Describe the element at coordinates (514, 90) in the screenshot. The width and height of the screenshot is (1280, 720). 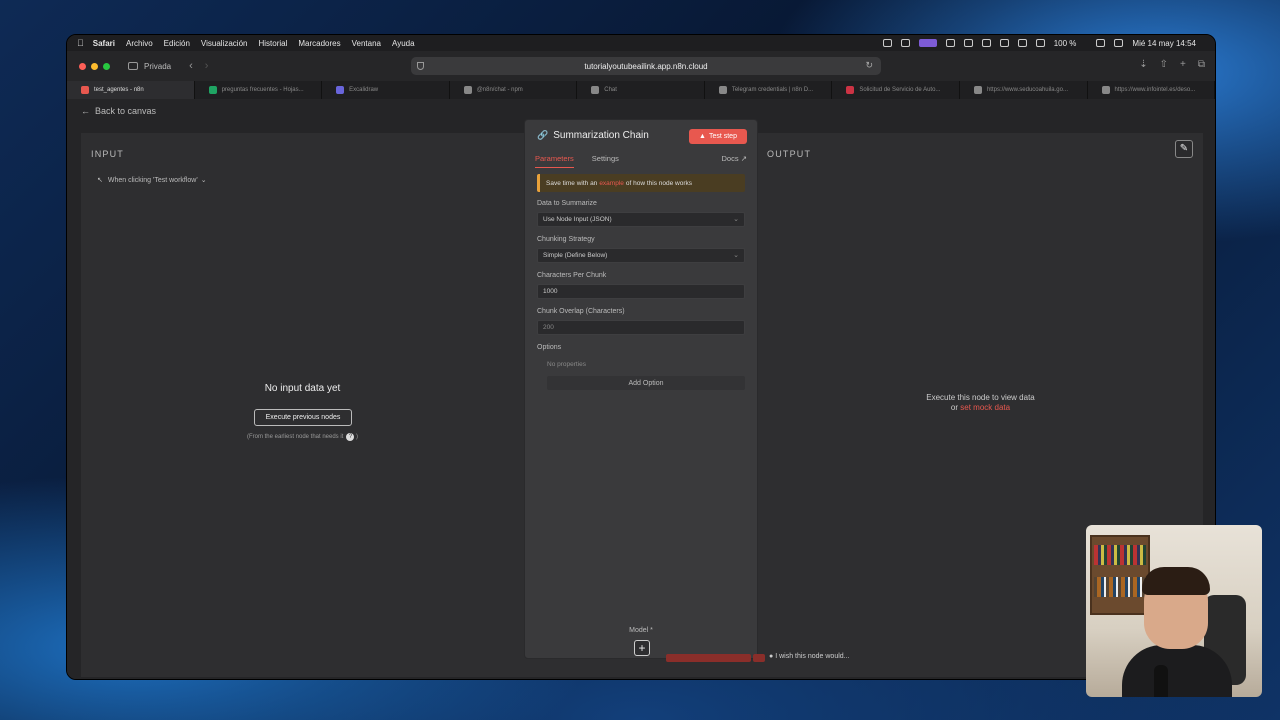
I see `browser-tab: @n8n/chat - npm` at that location.